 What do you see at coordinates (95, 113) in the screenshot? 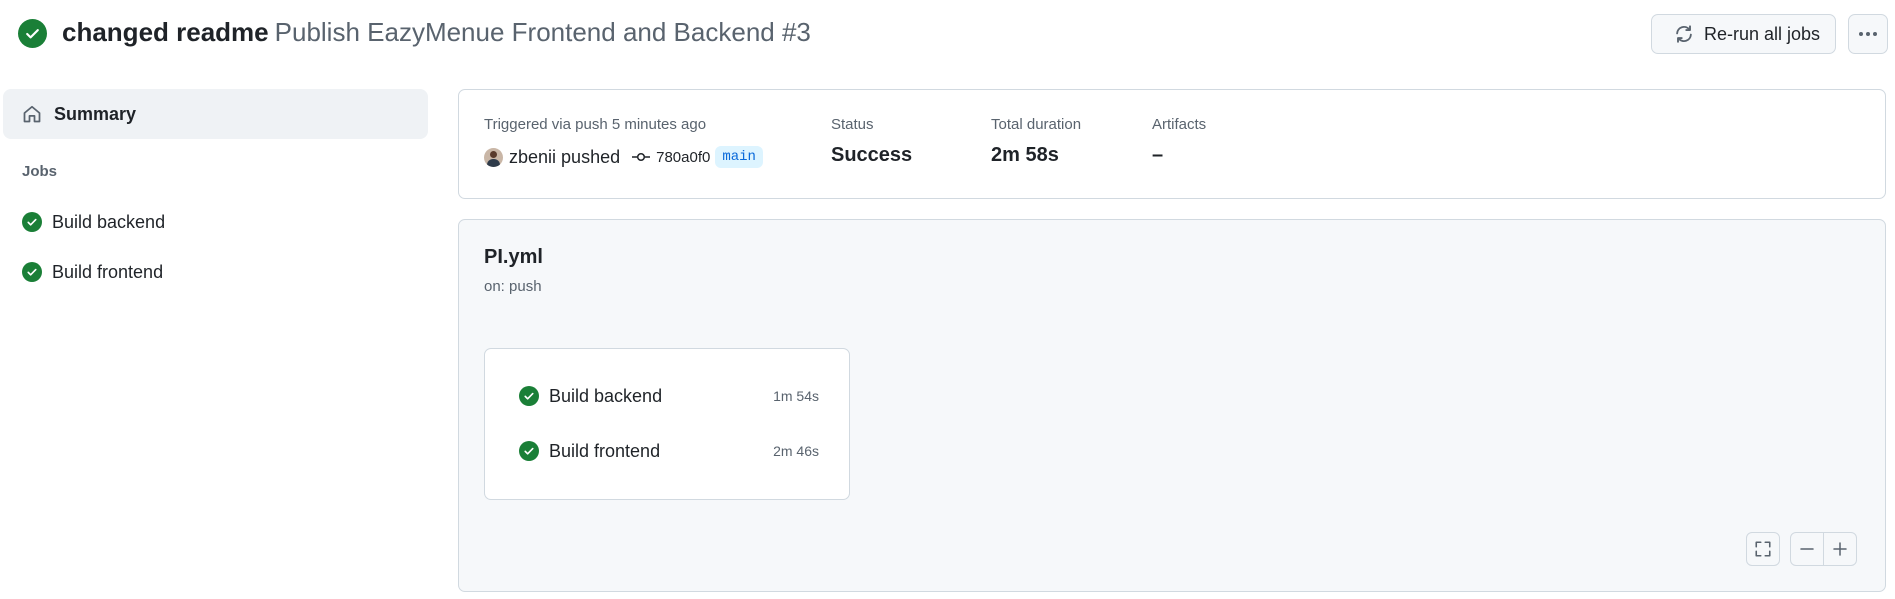
I see `sidebar-summary-label: Summary` at bounding box center [95, 113].